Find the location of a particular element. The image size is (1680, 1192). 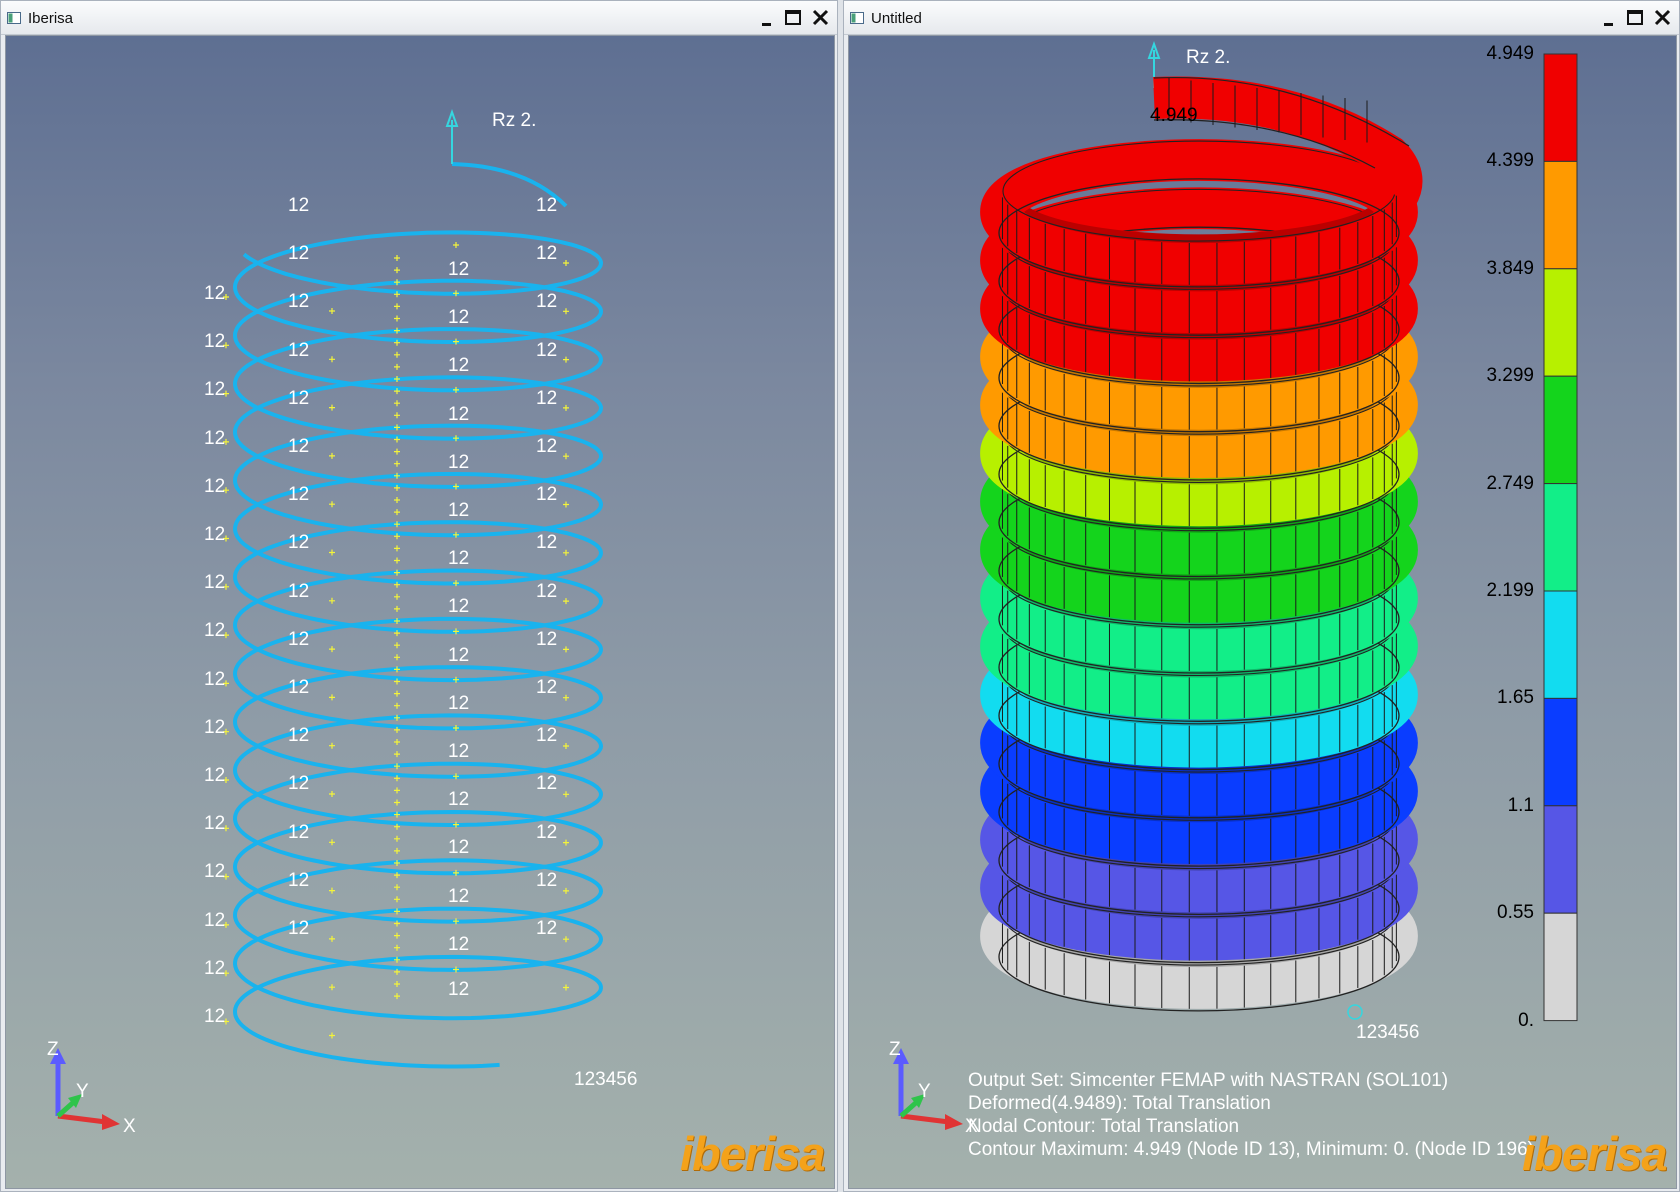

legend-value: 3.849 is located at coordinates (1510, 268).